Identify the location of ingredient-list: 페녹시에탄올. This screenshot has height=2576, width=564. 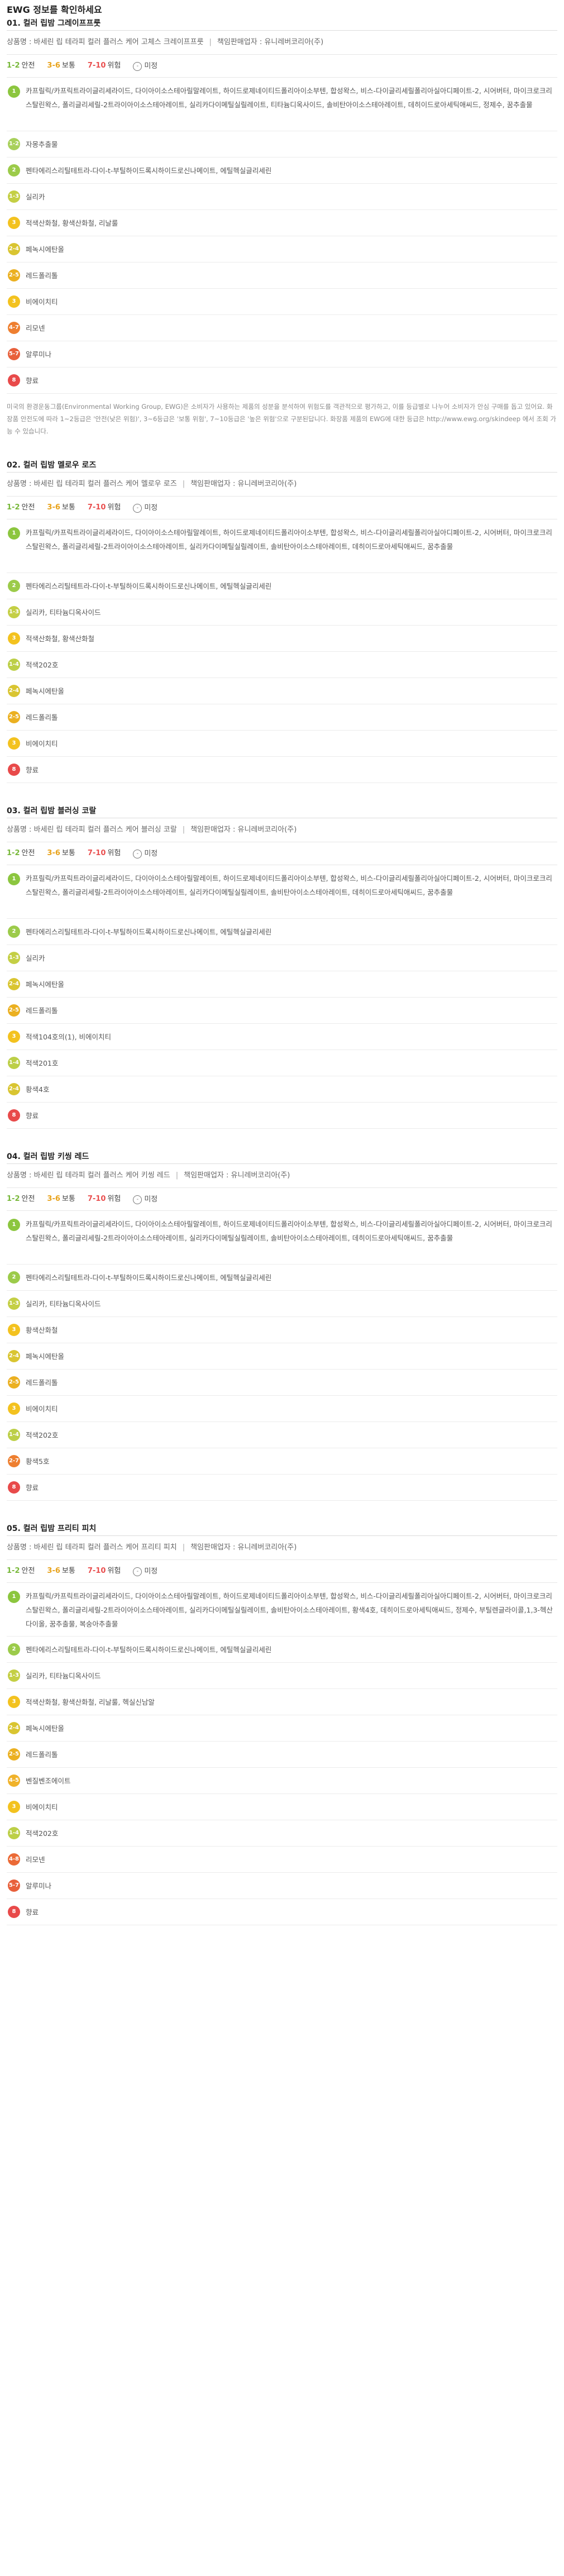
(46, 984).